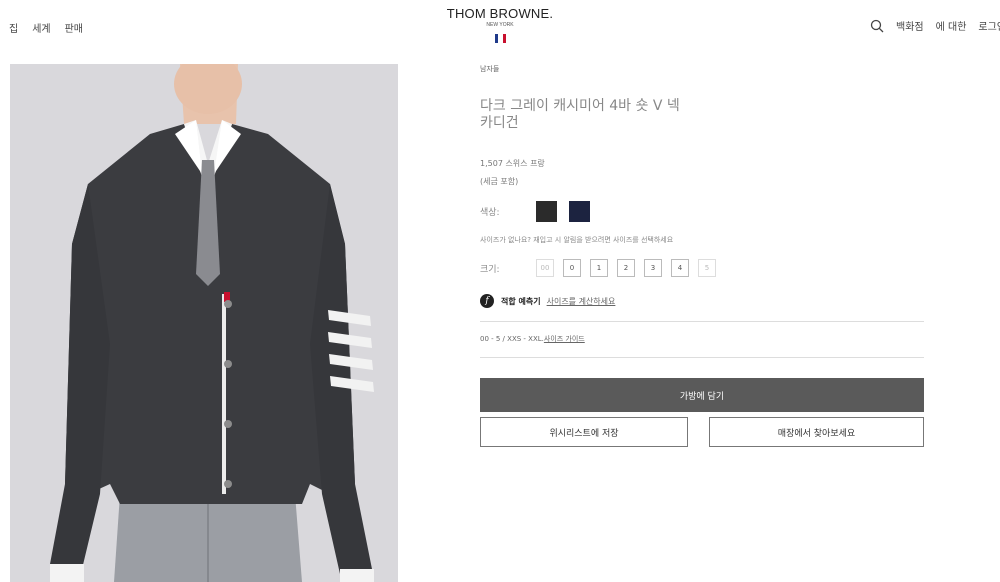  What do you see at coordinates (499, 181) in the screenshot?
I see `tax-note: (세금 포함)` at bounding box center [499, 181].